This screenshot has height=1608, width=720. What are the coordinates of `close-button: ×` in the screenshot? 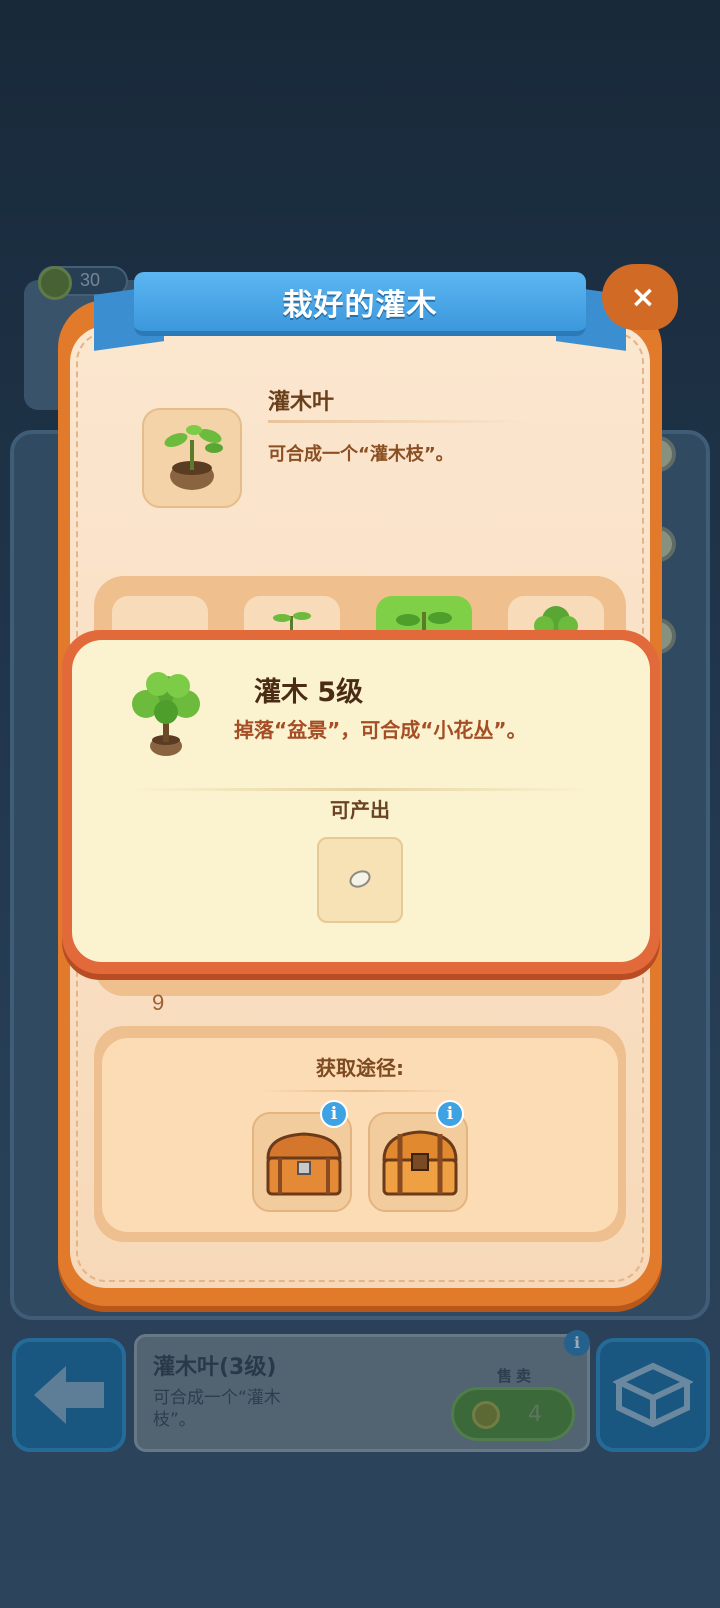 It's located at (640, 297).